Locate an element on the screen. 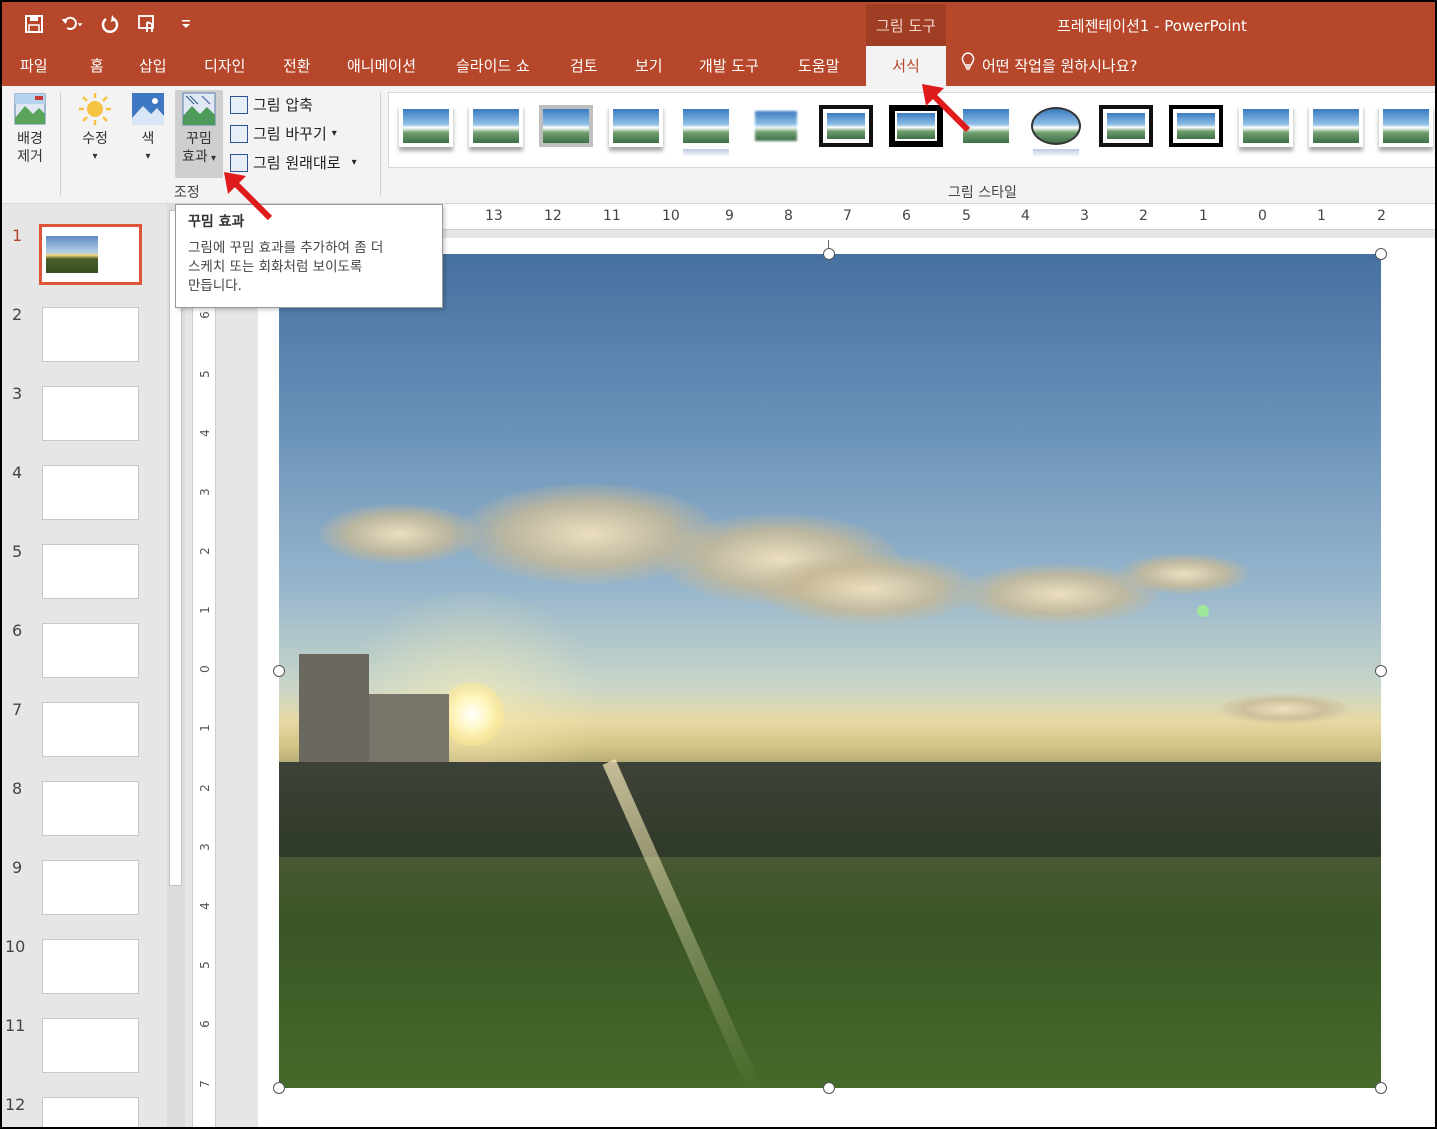  vertical-ruler: 6 5 4 3 2 1 0 1 2 3 4 5 6 7 is located at coordinates (204, 665).